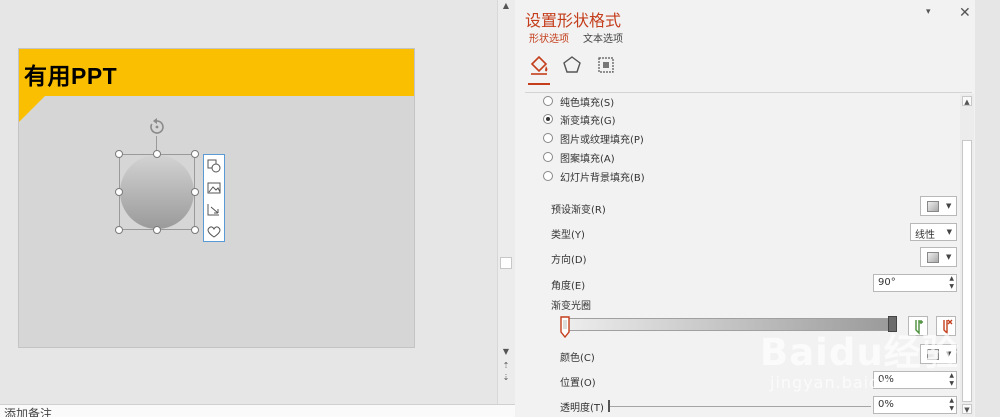 The width and height of the screenshot is (1000, 417). What do you see at coordinates (925, 235) in the screenshot?
I see `type-value: 线性` at bounding box center [925, 235].